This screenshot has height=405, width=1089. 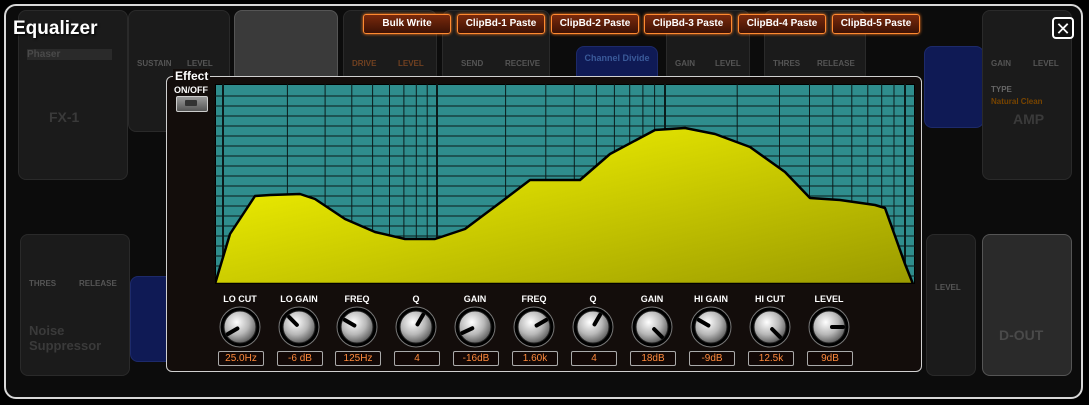 I want to click on effect-onoff-toggle, so click(x=192, y=104).